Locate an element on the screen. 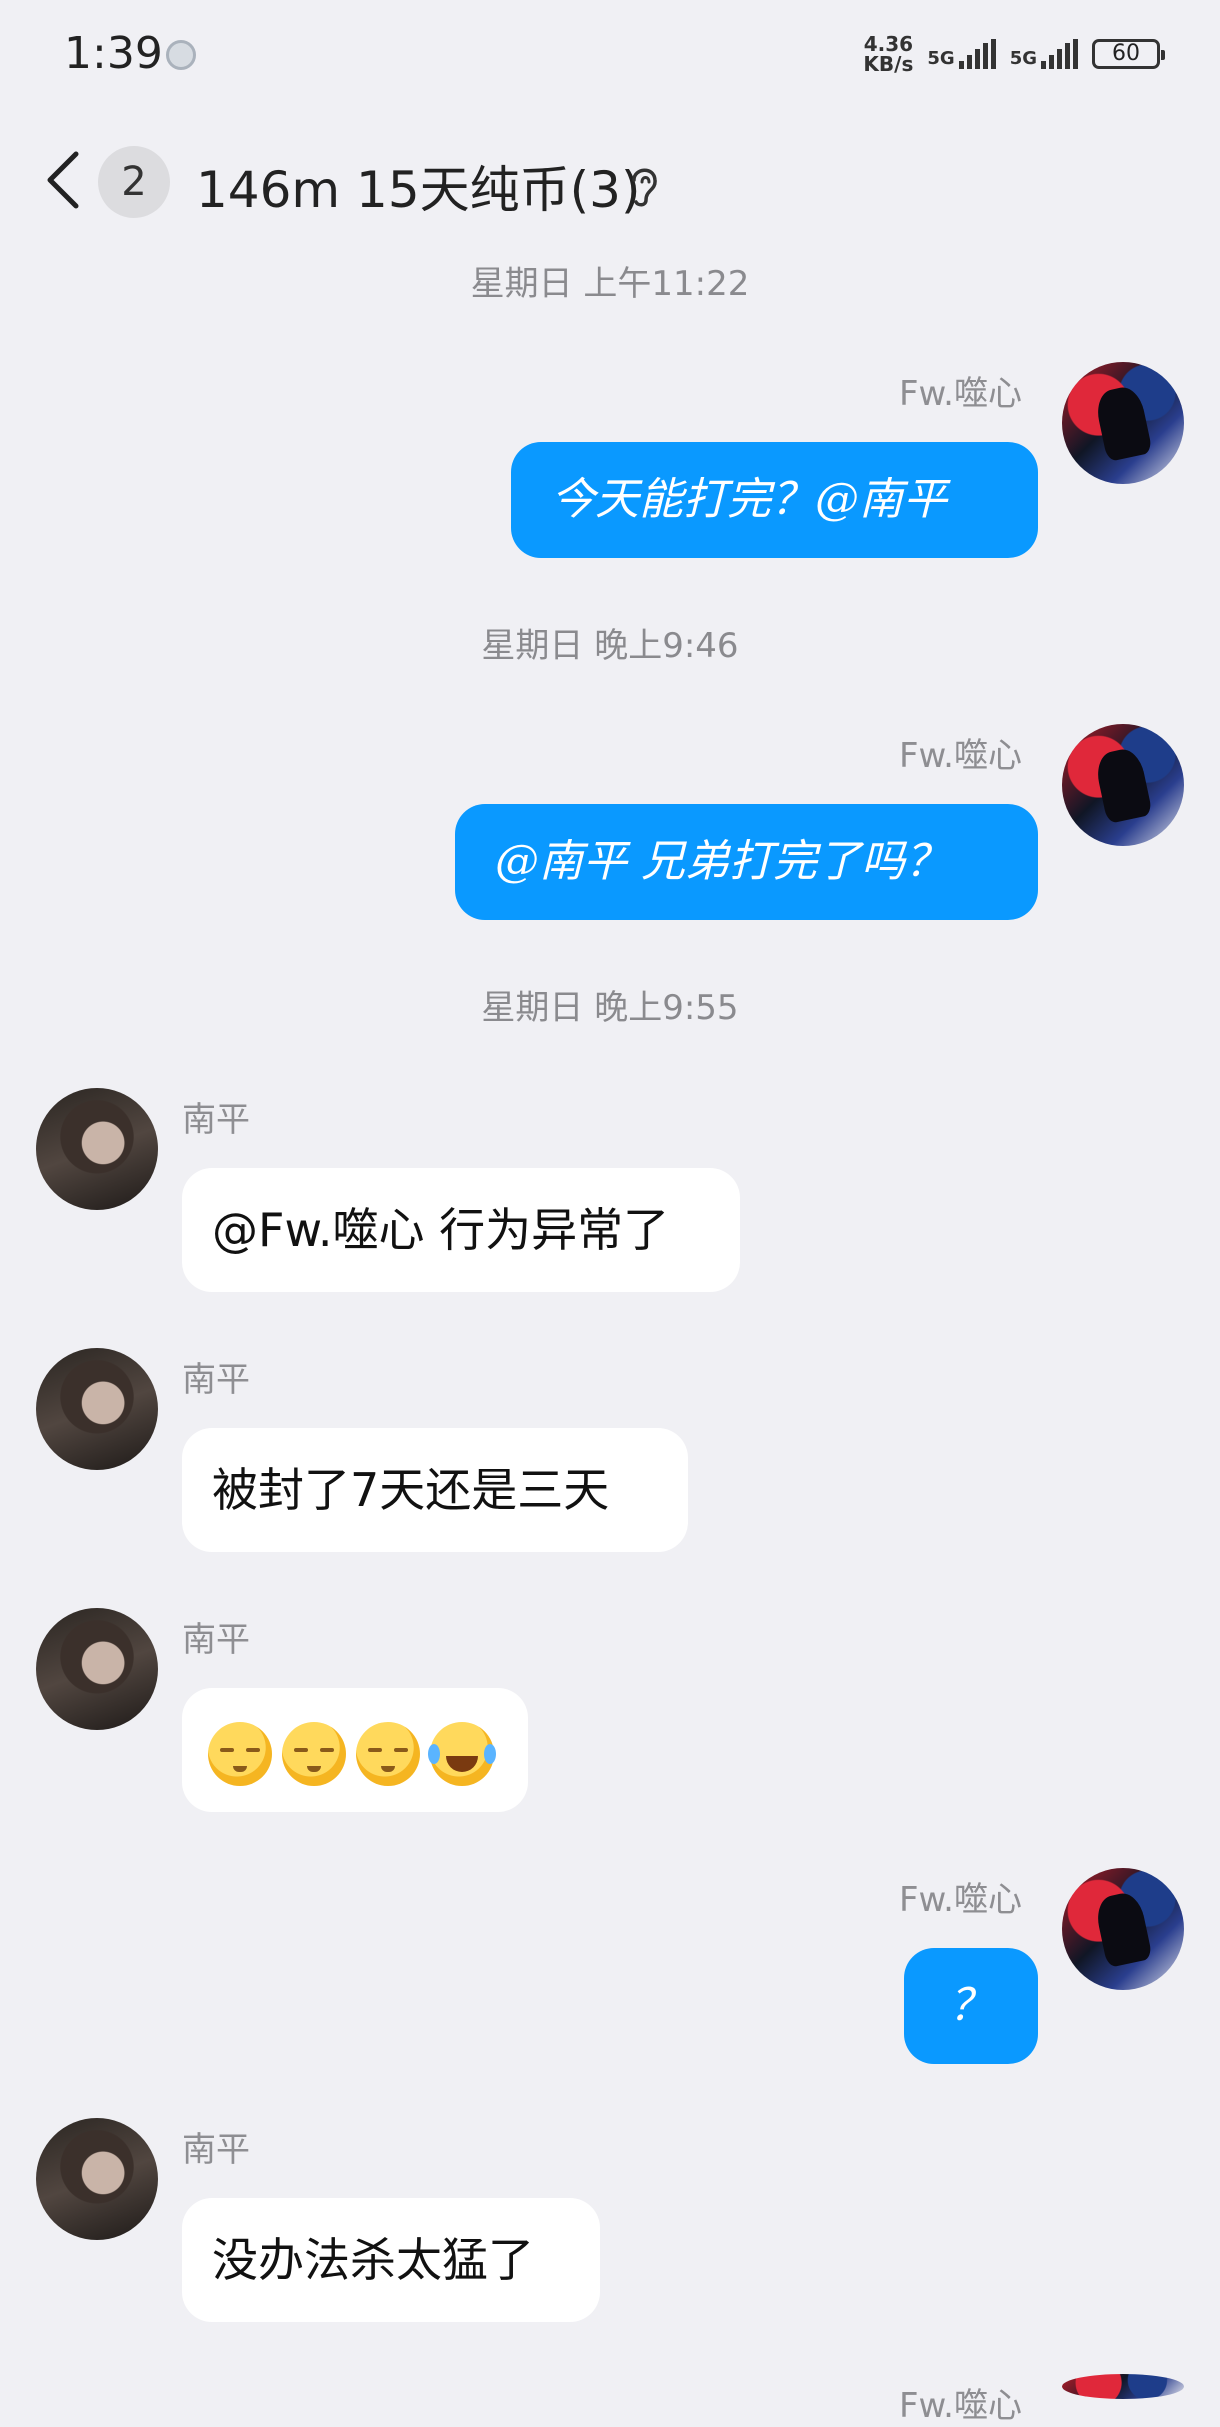 Image resolution: width=1220 pixels, height=2427 pixels. message-bubble: @南平 兄弟打完了吗？ is located at coordinates (746, 862).